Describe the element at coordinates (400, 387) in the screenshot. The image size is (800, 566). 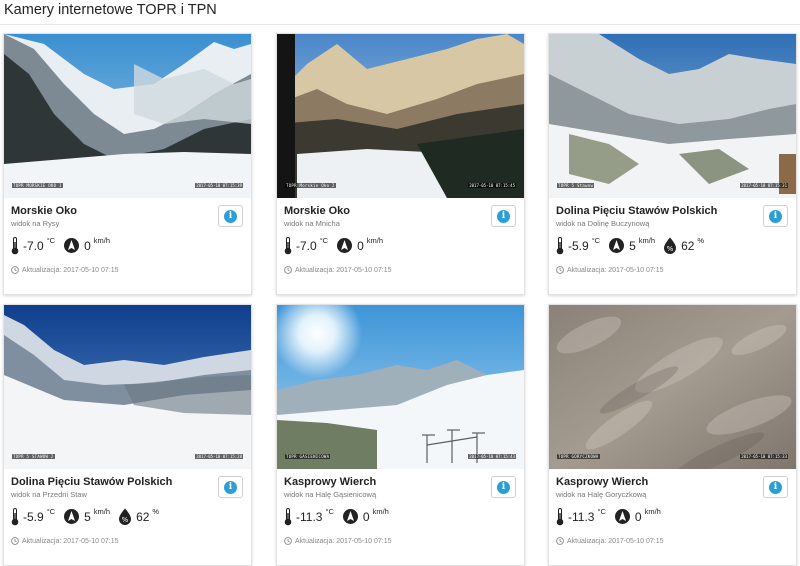
I see `camera-image: TOPR GASIENICOWA 2017-05-10 07:15:43` at that location.